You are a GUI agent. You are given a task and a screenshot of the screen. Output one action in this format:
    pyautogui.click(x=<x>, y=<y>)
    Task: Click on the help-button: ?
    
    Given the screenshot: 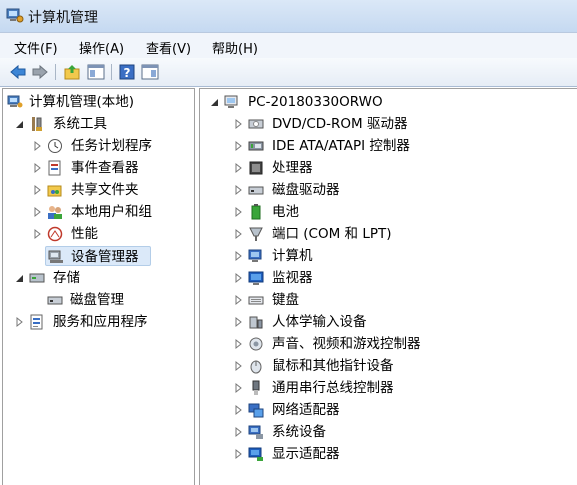 What is the action you would take?
    pyautogui.click(x=127, y=72)
    